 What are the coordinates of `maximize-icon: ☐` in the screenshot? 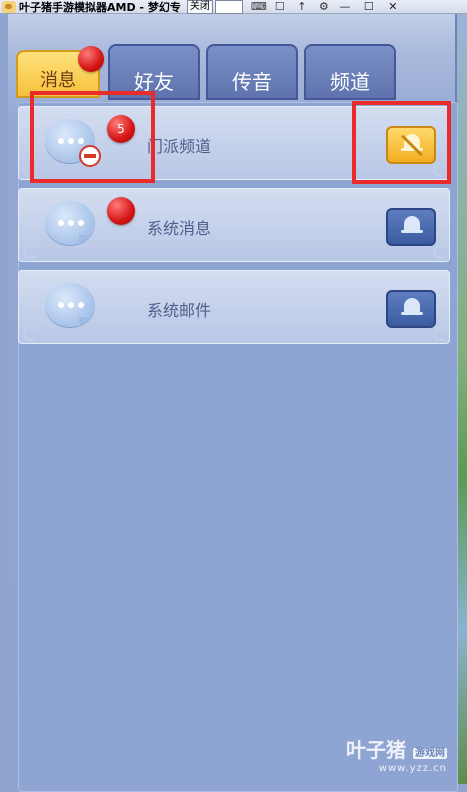 It's located at (369, 6).